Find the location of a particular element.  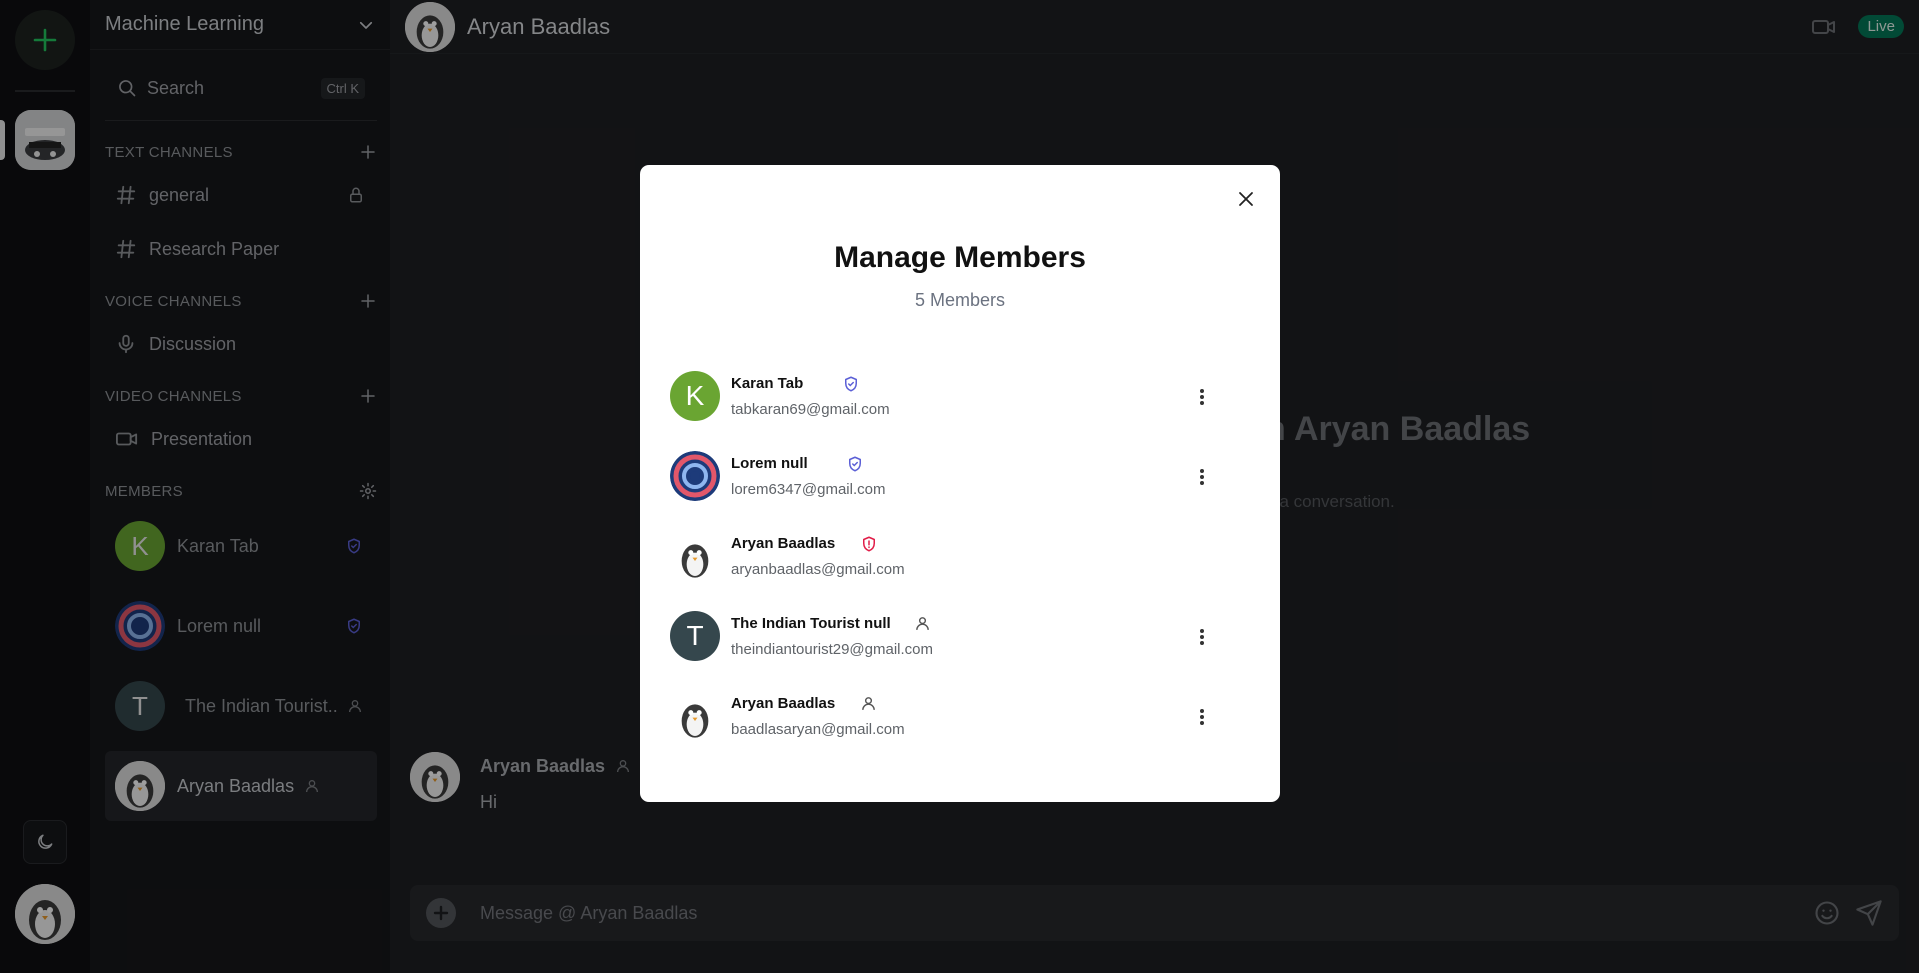

member-email: lorem6347@gmail.com is located at coordinates (808, 489).